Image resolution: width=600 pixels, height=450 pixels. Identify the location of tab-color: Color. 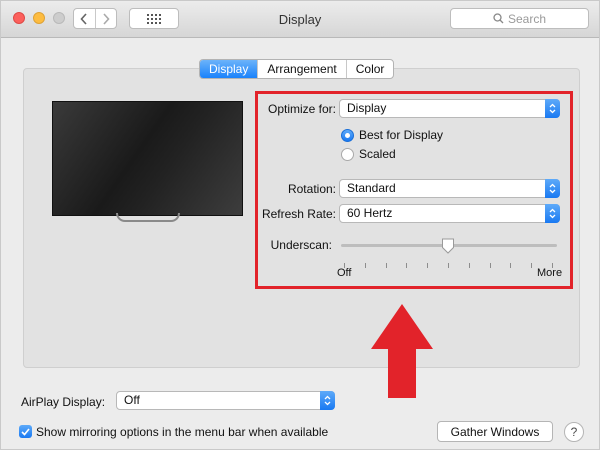
(369, 69).